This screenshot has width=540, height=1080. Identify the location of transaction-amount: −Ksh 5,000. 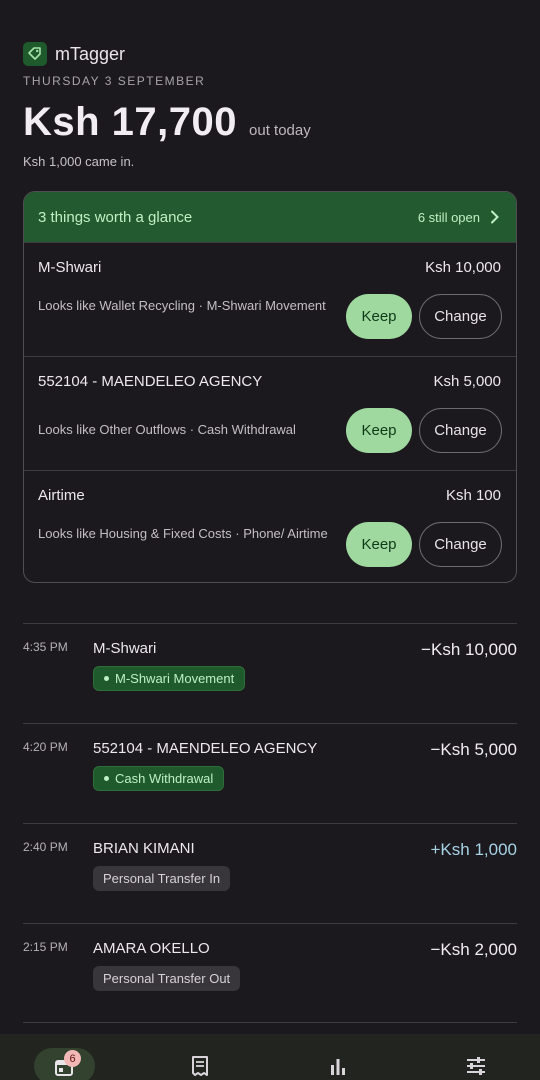
(474, 749).